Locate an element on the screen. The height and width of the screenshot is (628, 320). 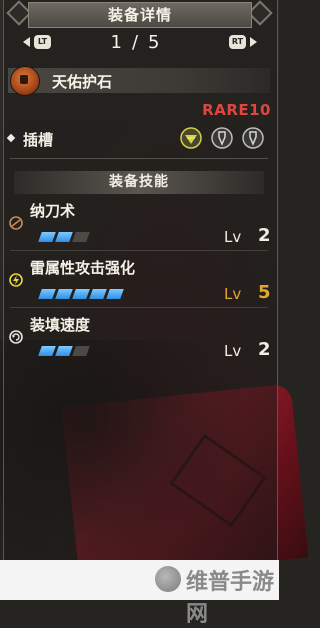
skill-row: 纳刀术 Lv 2 is located at coordinates (139, 228).